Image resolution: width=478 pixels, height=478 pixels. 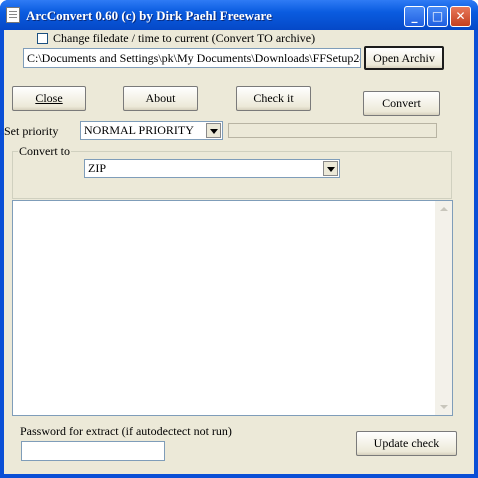 What do you see at coordinates (212, 168) in the screenshot?
I see `convert-to-select: ZIP` at bounding box center [212, 168].